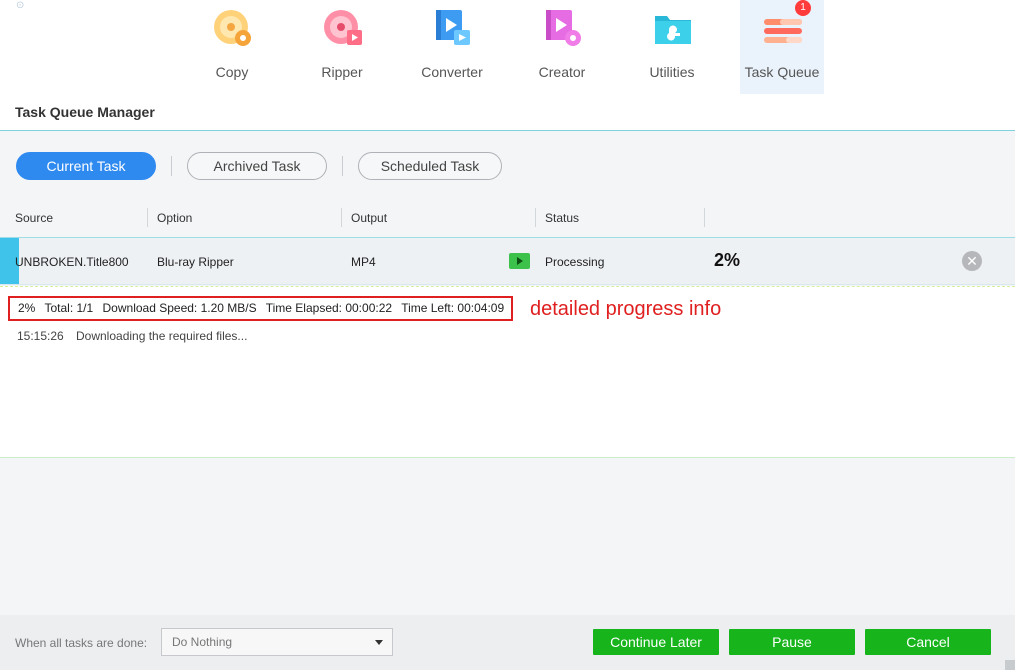 The width and height of the screenshot is (1015, 670). Describe the element at coordinates (34, 218) in the screenshot. I see `column-header-source: Source` at that location.